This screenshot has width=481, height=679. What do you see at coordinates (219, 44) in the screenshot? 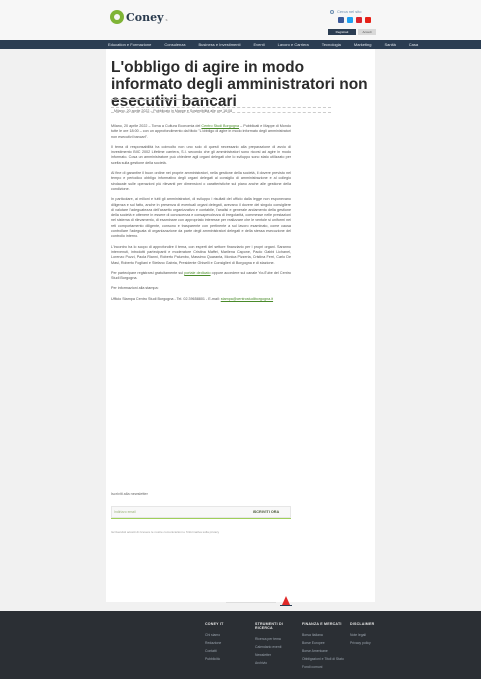
I see `nav-item: Business e Investimenti` at bounding box center [219, 44].